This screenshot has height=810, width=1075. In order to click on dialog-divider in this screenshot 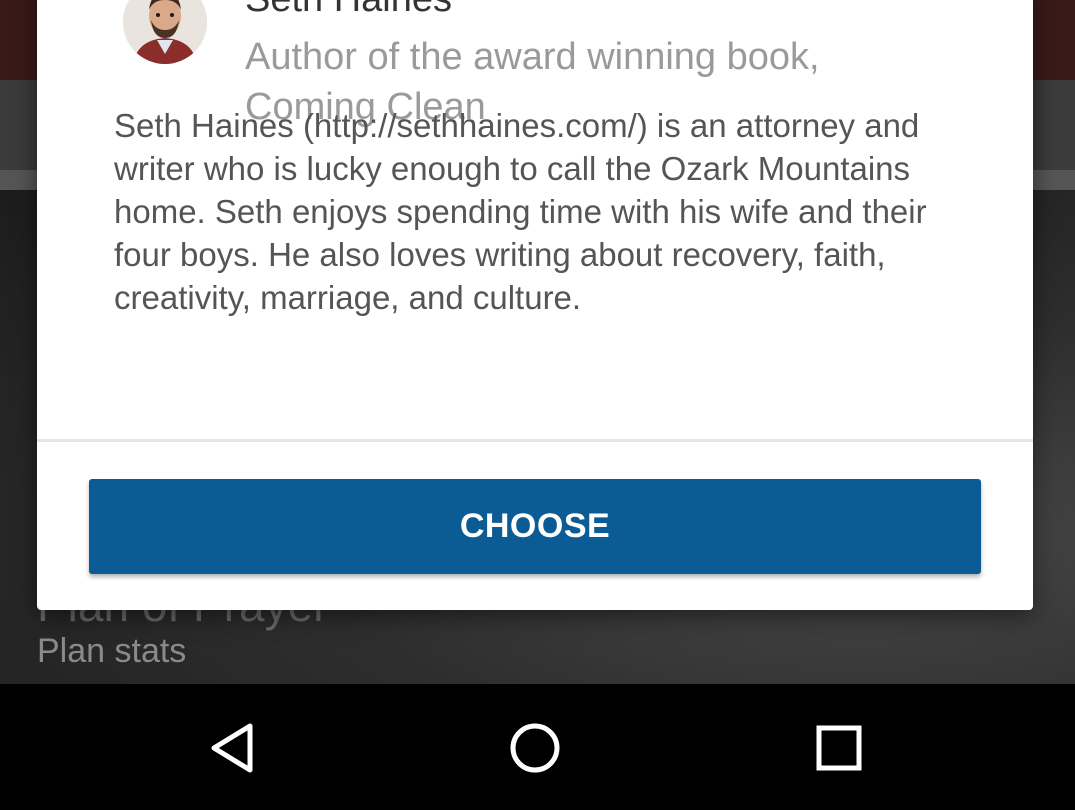, I will do `click(535, 440)`.